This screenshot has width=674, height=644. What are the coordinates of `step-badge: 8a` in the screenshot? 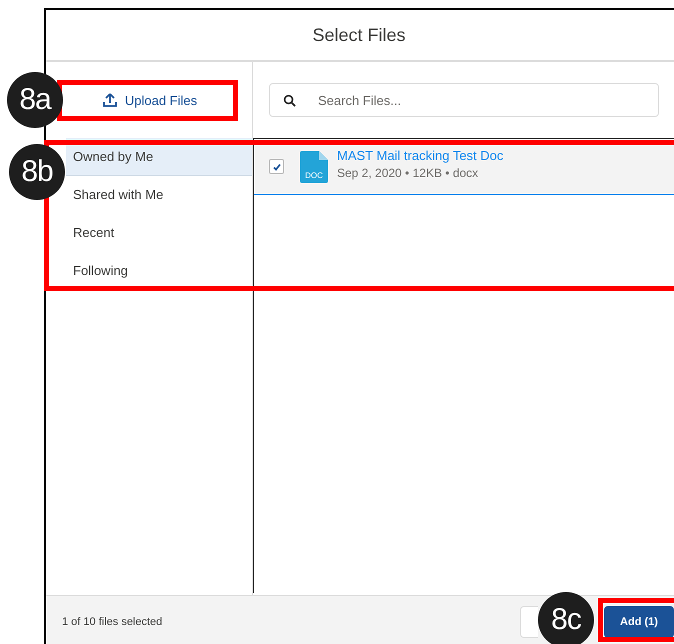 It's located at (35, 100).